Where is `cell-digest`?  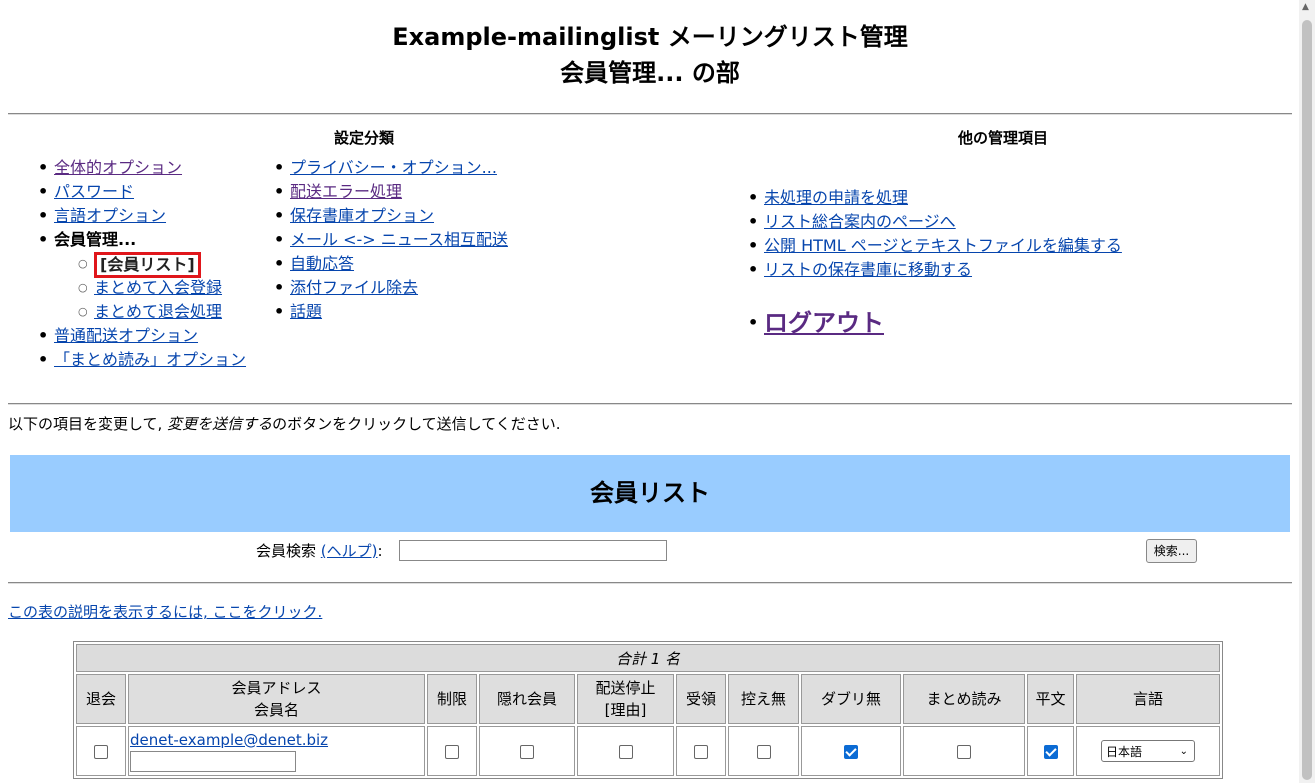
cell-digest is located at coordinates (964, 751).